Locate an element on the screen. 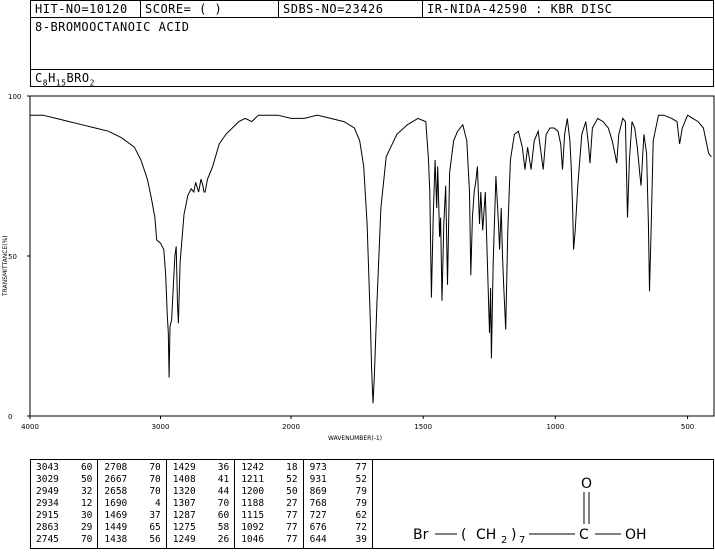 This screenshot has width=715, height=553. peak-wavenumber: 1469 is located at coordinates (116, 515).